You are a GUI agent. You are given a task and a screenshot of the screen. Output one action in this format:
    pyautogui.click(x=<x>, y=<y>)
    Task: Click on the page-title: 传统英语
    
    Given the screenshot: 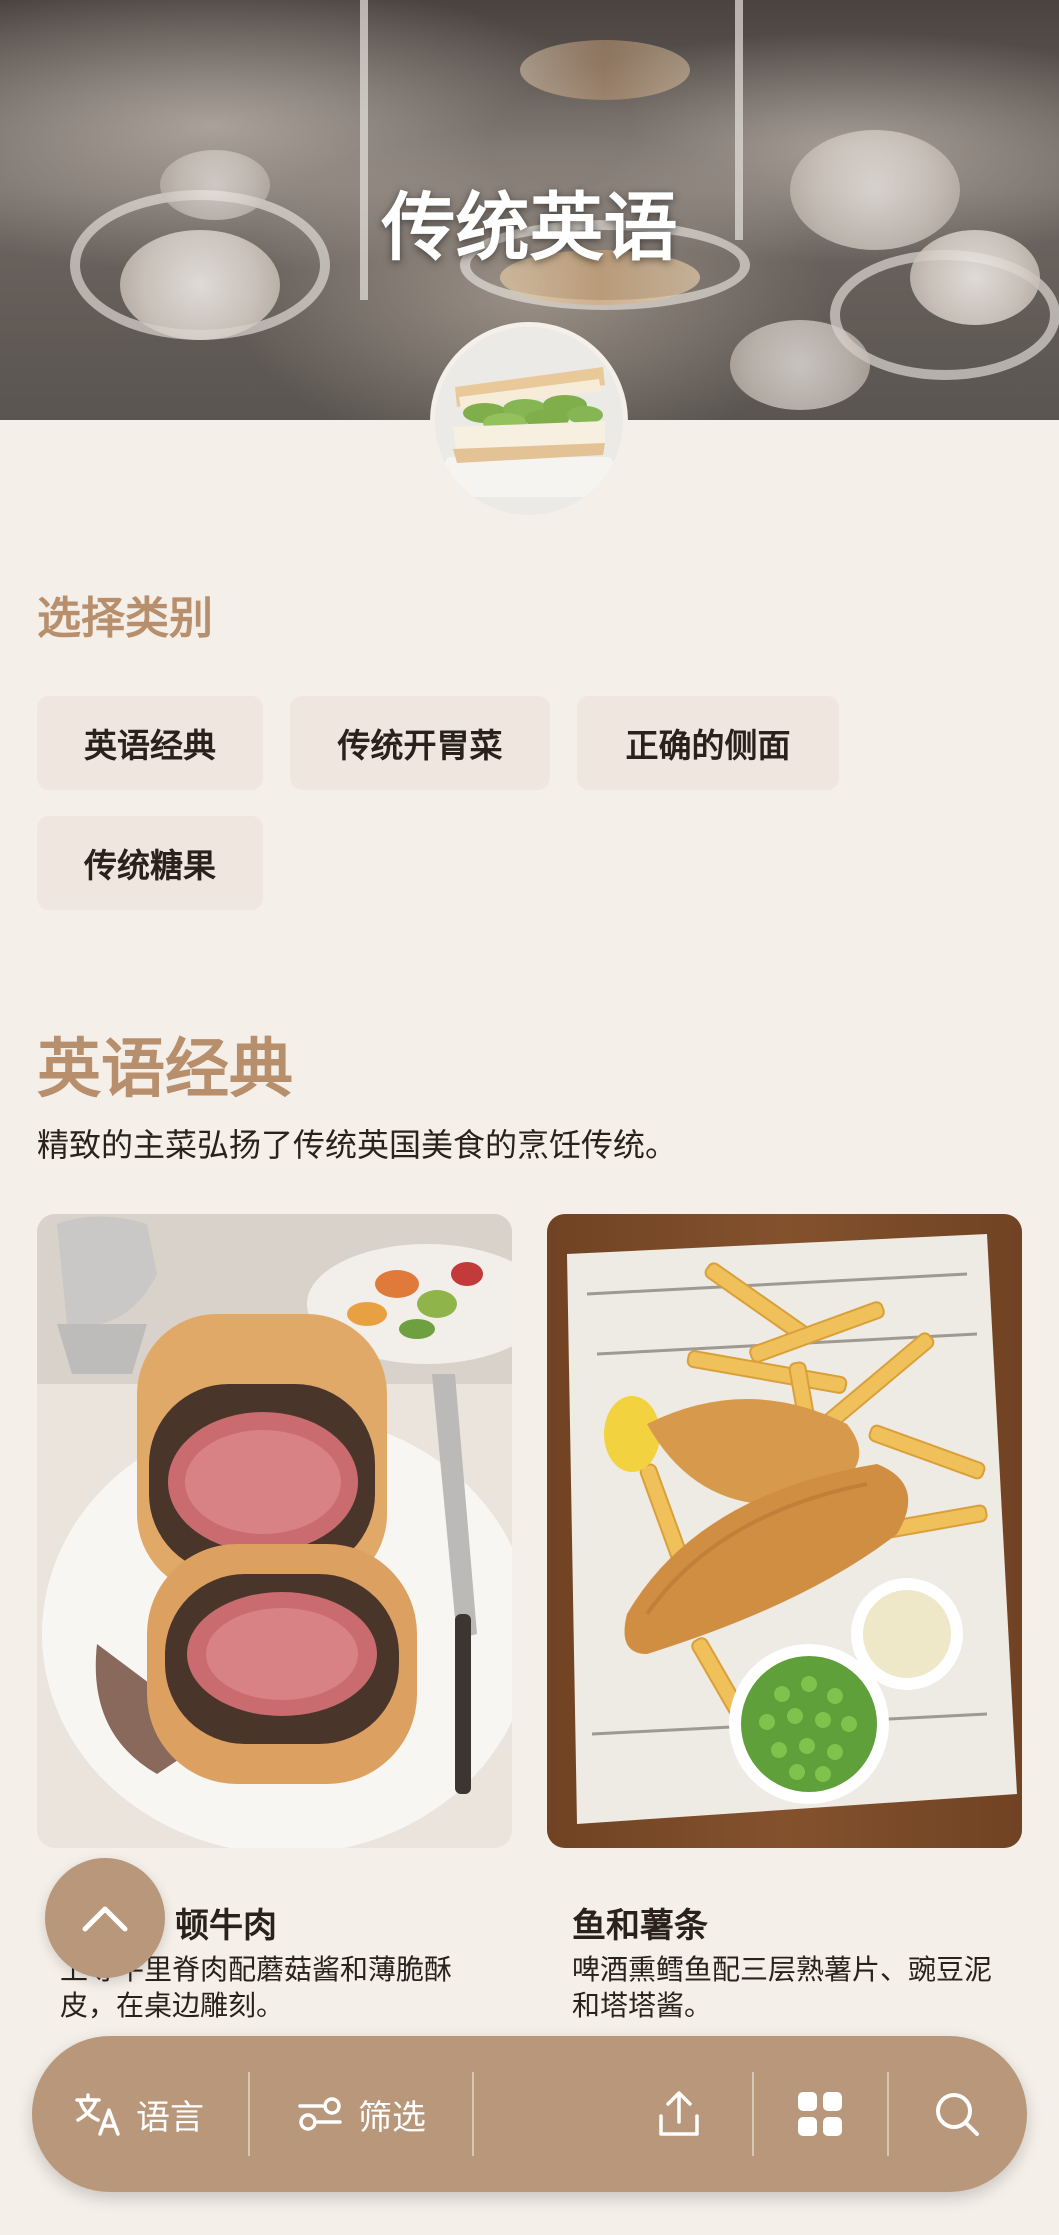 What is the action you would take?
    pyautogui.click(x=529, y=228)
    